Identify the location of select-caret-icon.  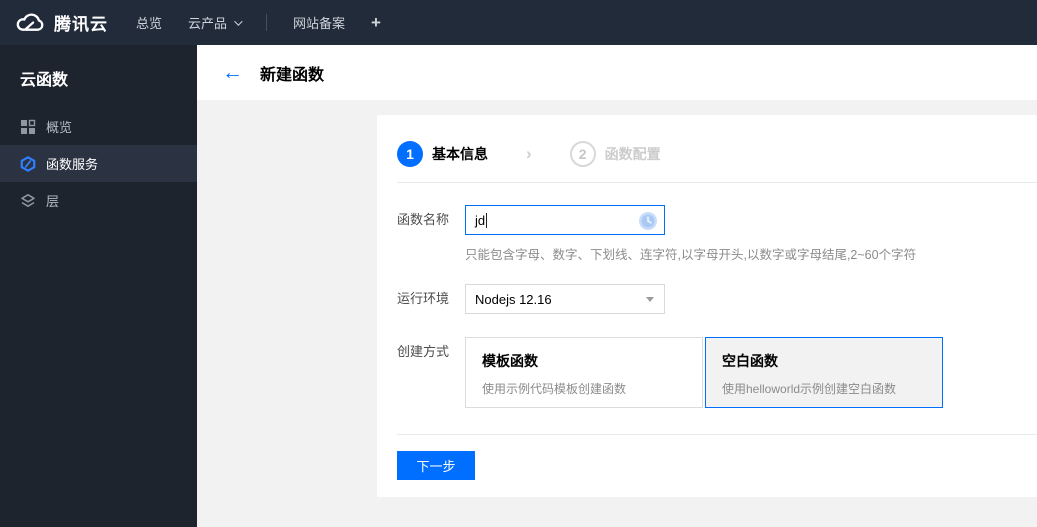
(650, 299).